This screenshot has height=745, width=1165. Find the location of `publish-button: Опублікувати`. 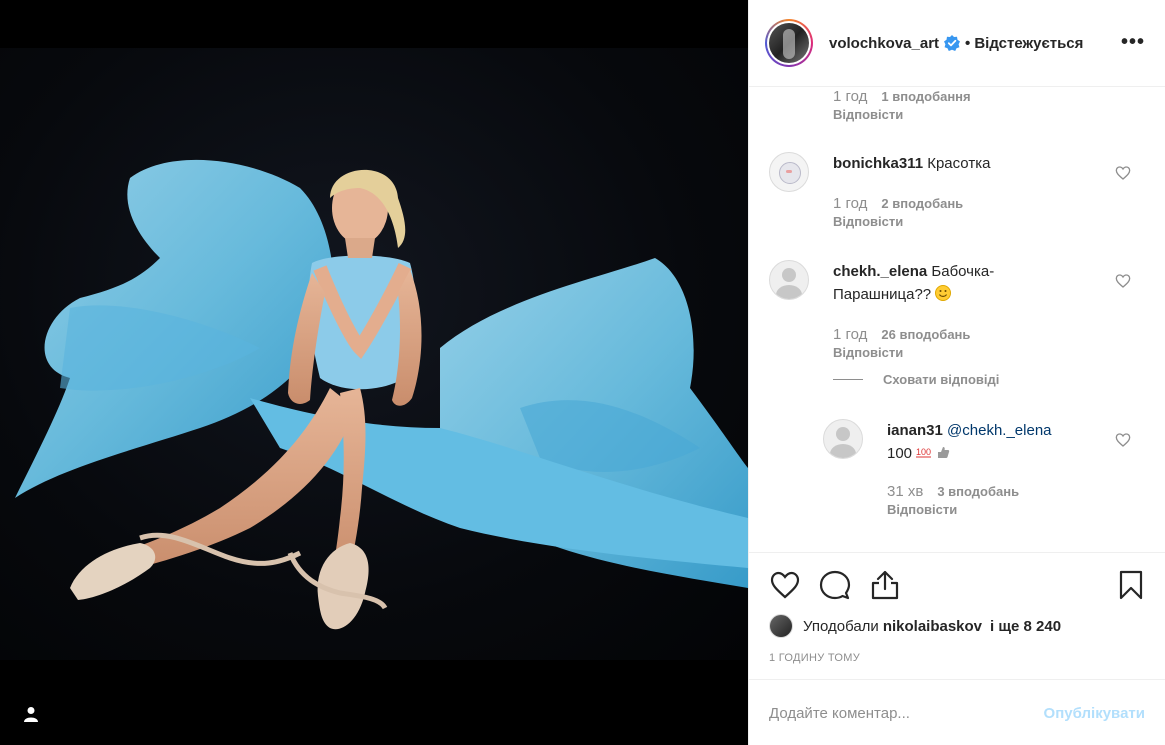

publish-button: Опублікувати is located at coordinates (1094, 713).